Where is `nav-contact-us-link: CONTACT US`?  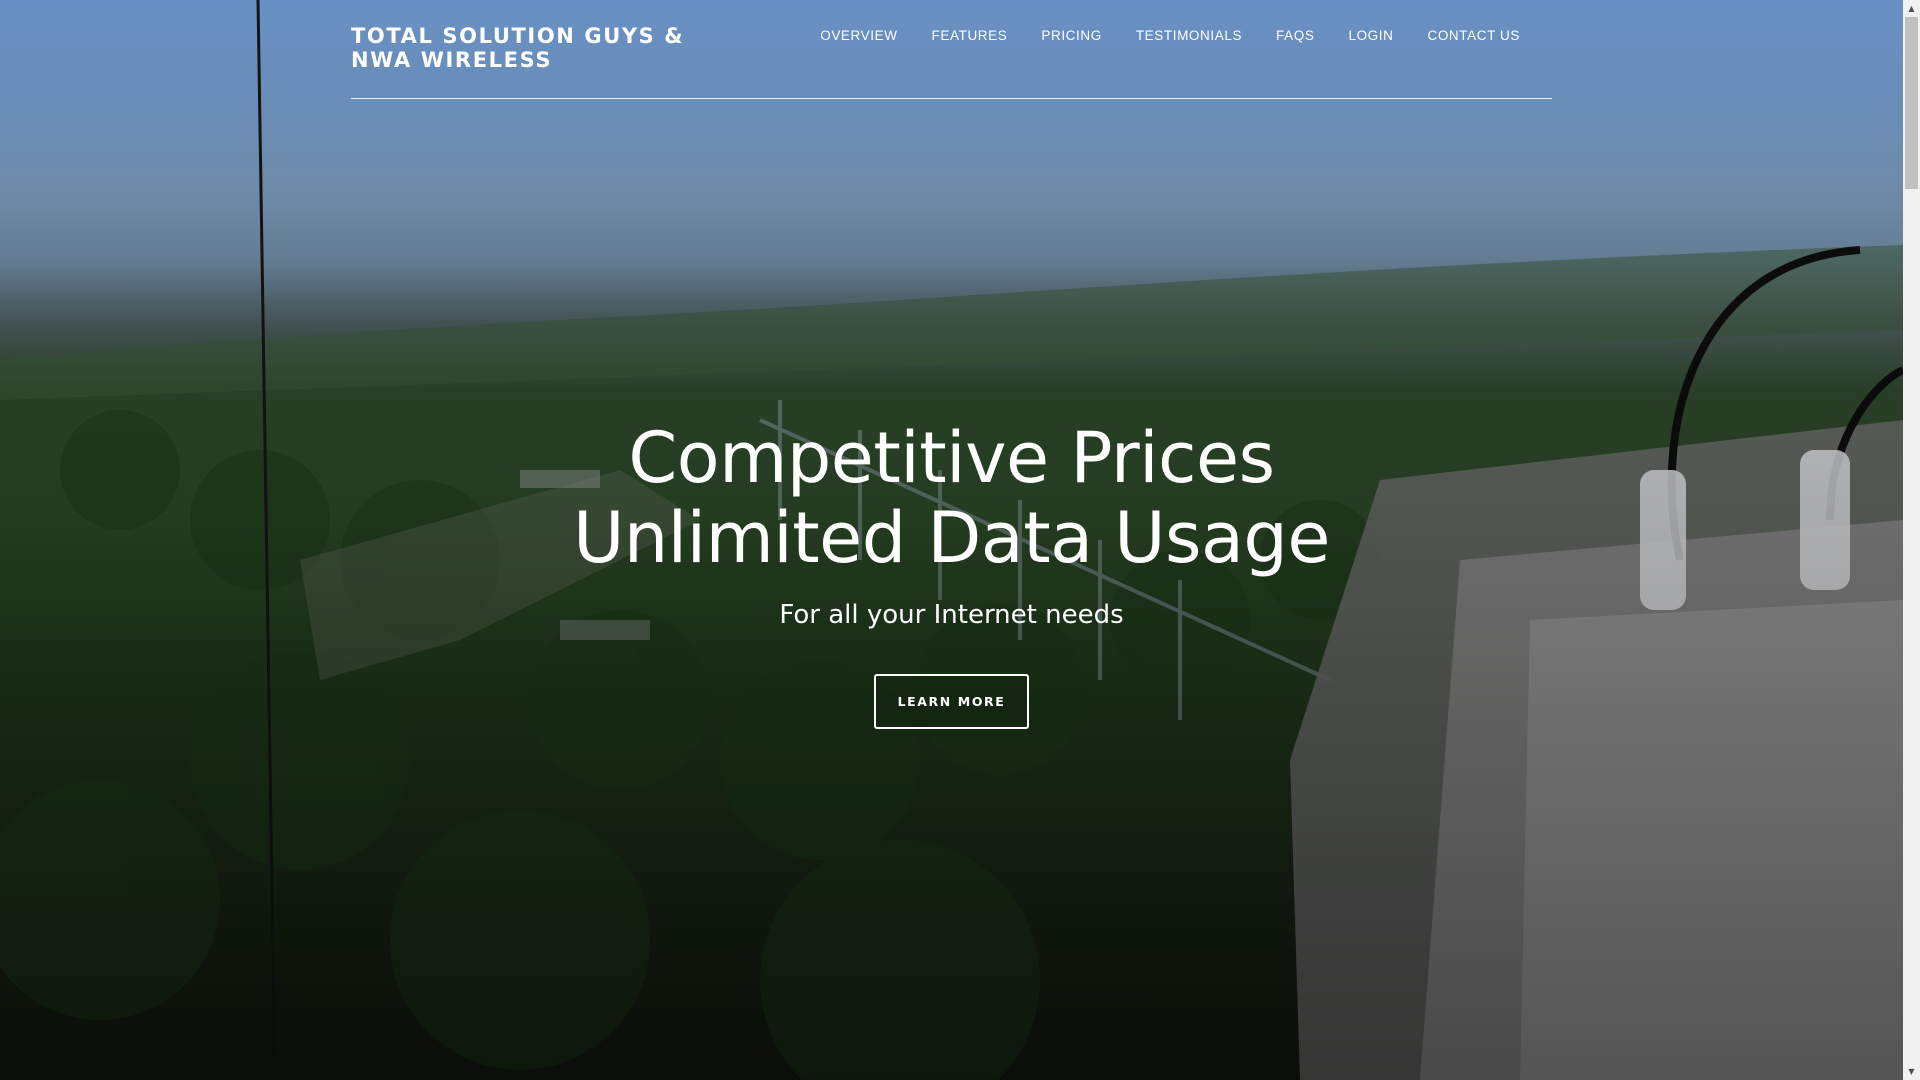
nav-contact-us-link: CONTACT US is located at coordinates (1472, 36).